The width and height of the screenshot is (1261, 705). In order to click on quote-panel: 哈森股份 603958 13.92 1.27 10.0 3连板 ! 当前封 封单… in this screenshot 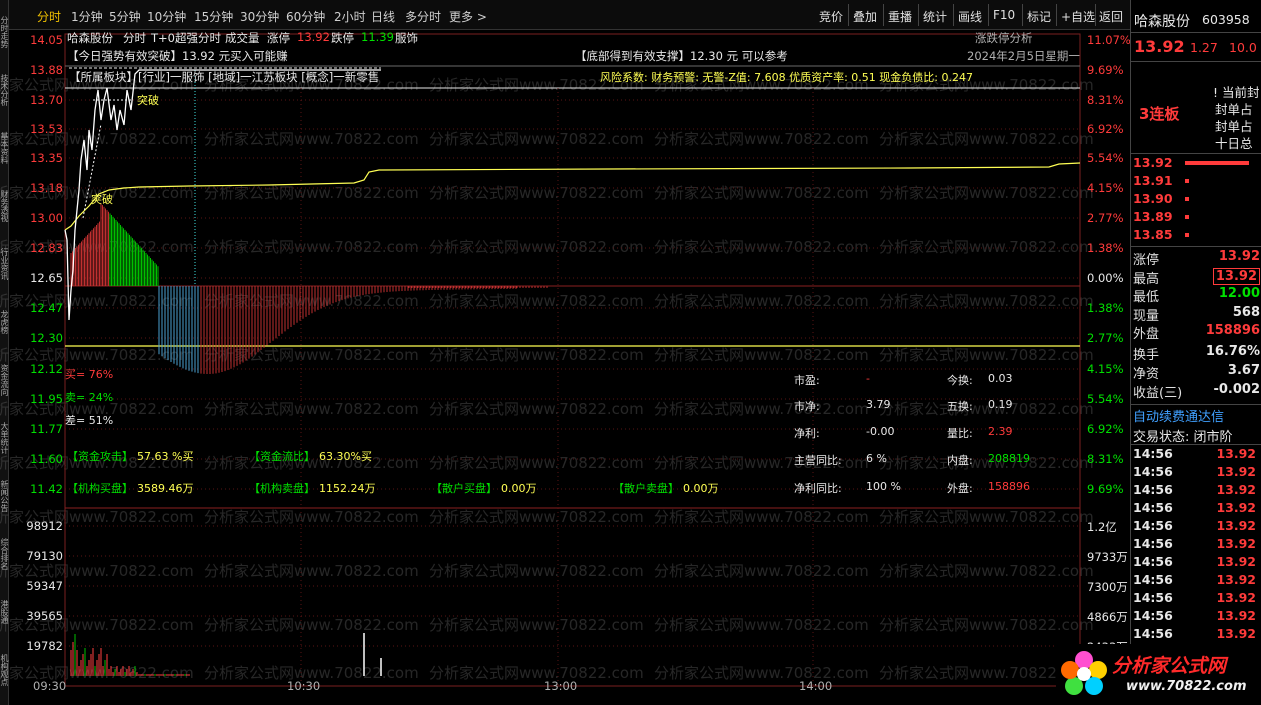, I will do `click(1195, 352)`.